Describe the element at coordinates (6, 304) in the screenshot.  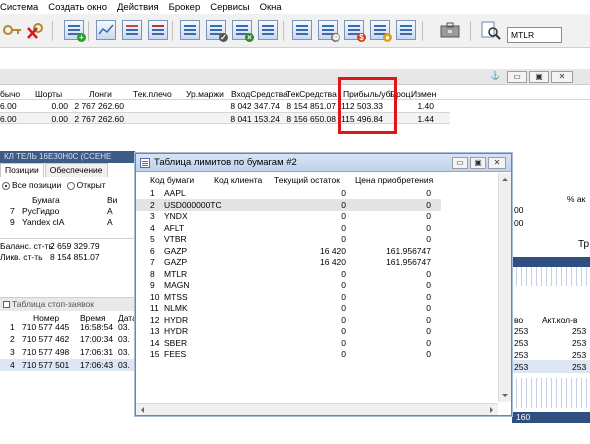
I see `stop-orders-icon` at that location.